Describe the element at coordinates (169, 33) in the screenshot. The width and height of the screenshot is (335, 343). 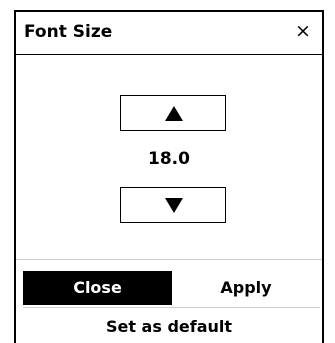
I see `dialog-header: Font Size ×` at that location.